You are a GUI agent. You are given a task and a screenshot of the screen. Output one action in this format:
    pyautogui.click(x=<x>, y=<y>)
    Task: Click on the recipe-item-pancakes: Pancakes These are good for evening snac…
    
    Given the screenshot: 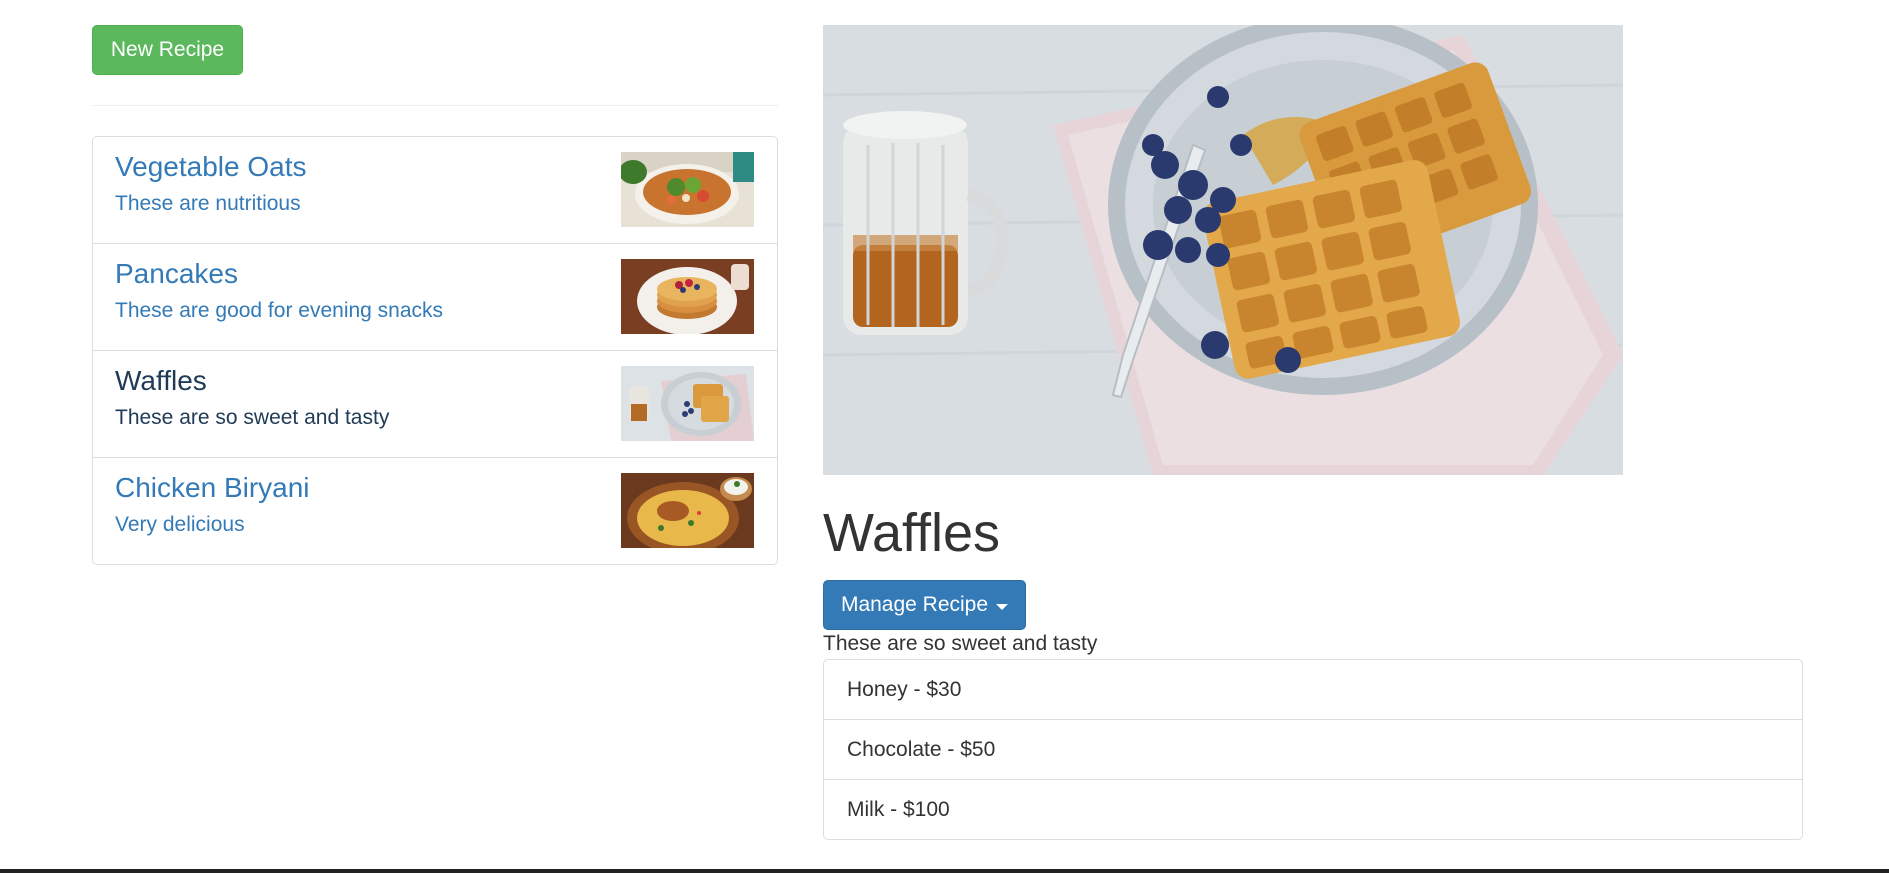 What is the action you would take?
    pyautogui.click(x=435, y=297)
    